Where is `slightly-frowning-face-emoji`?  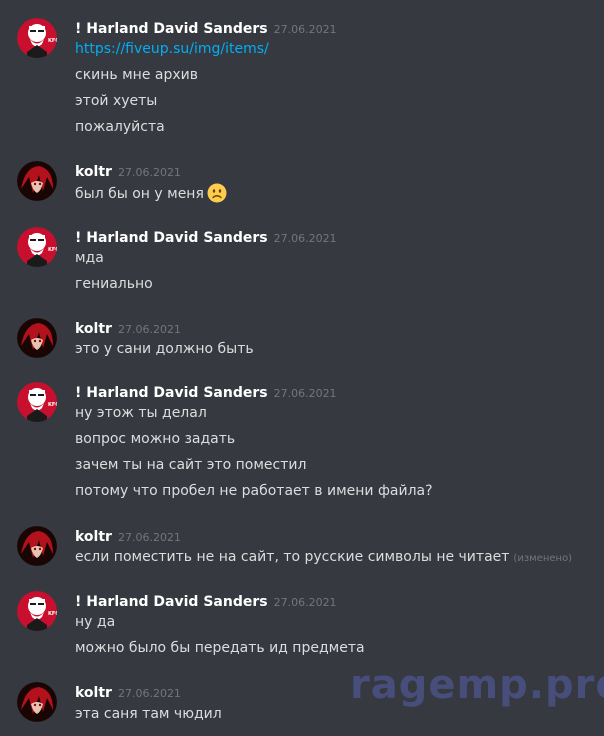 slightly-frowning-face-emoji is located at coordinates (217, 193).